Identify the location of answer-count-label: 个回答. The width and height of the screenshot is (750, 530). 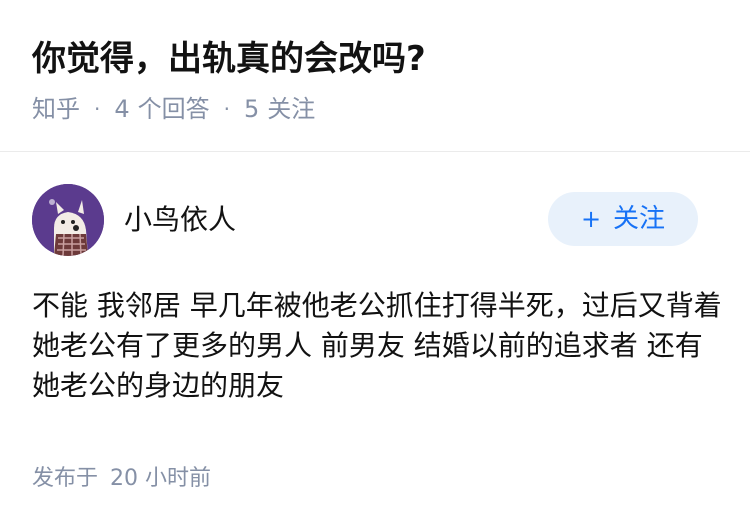
(173, 109).